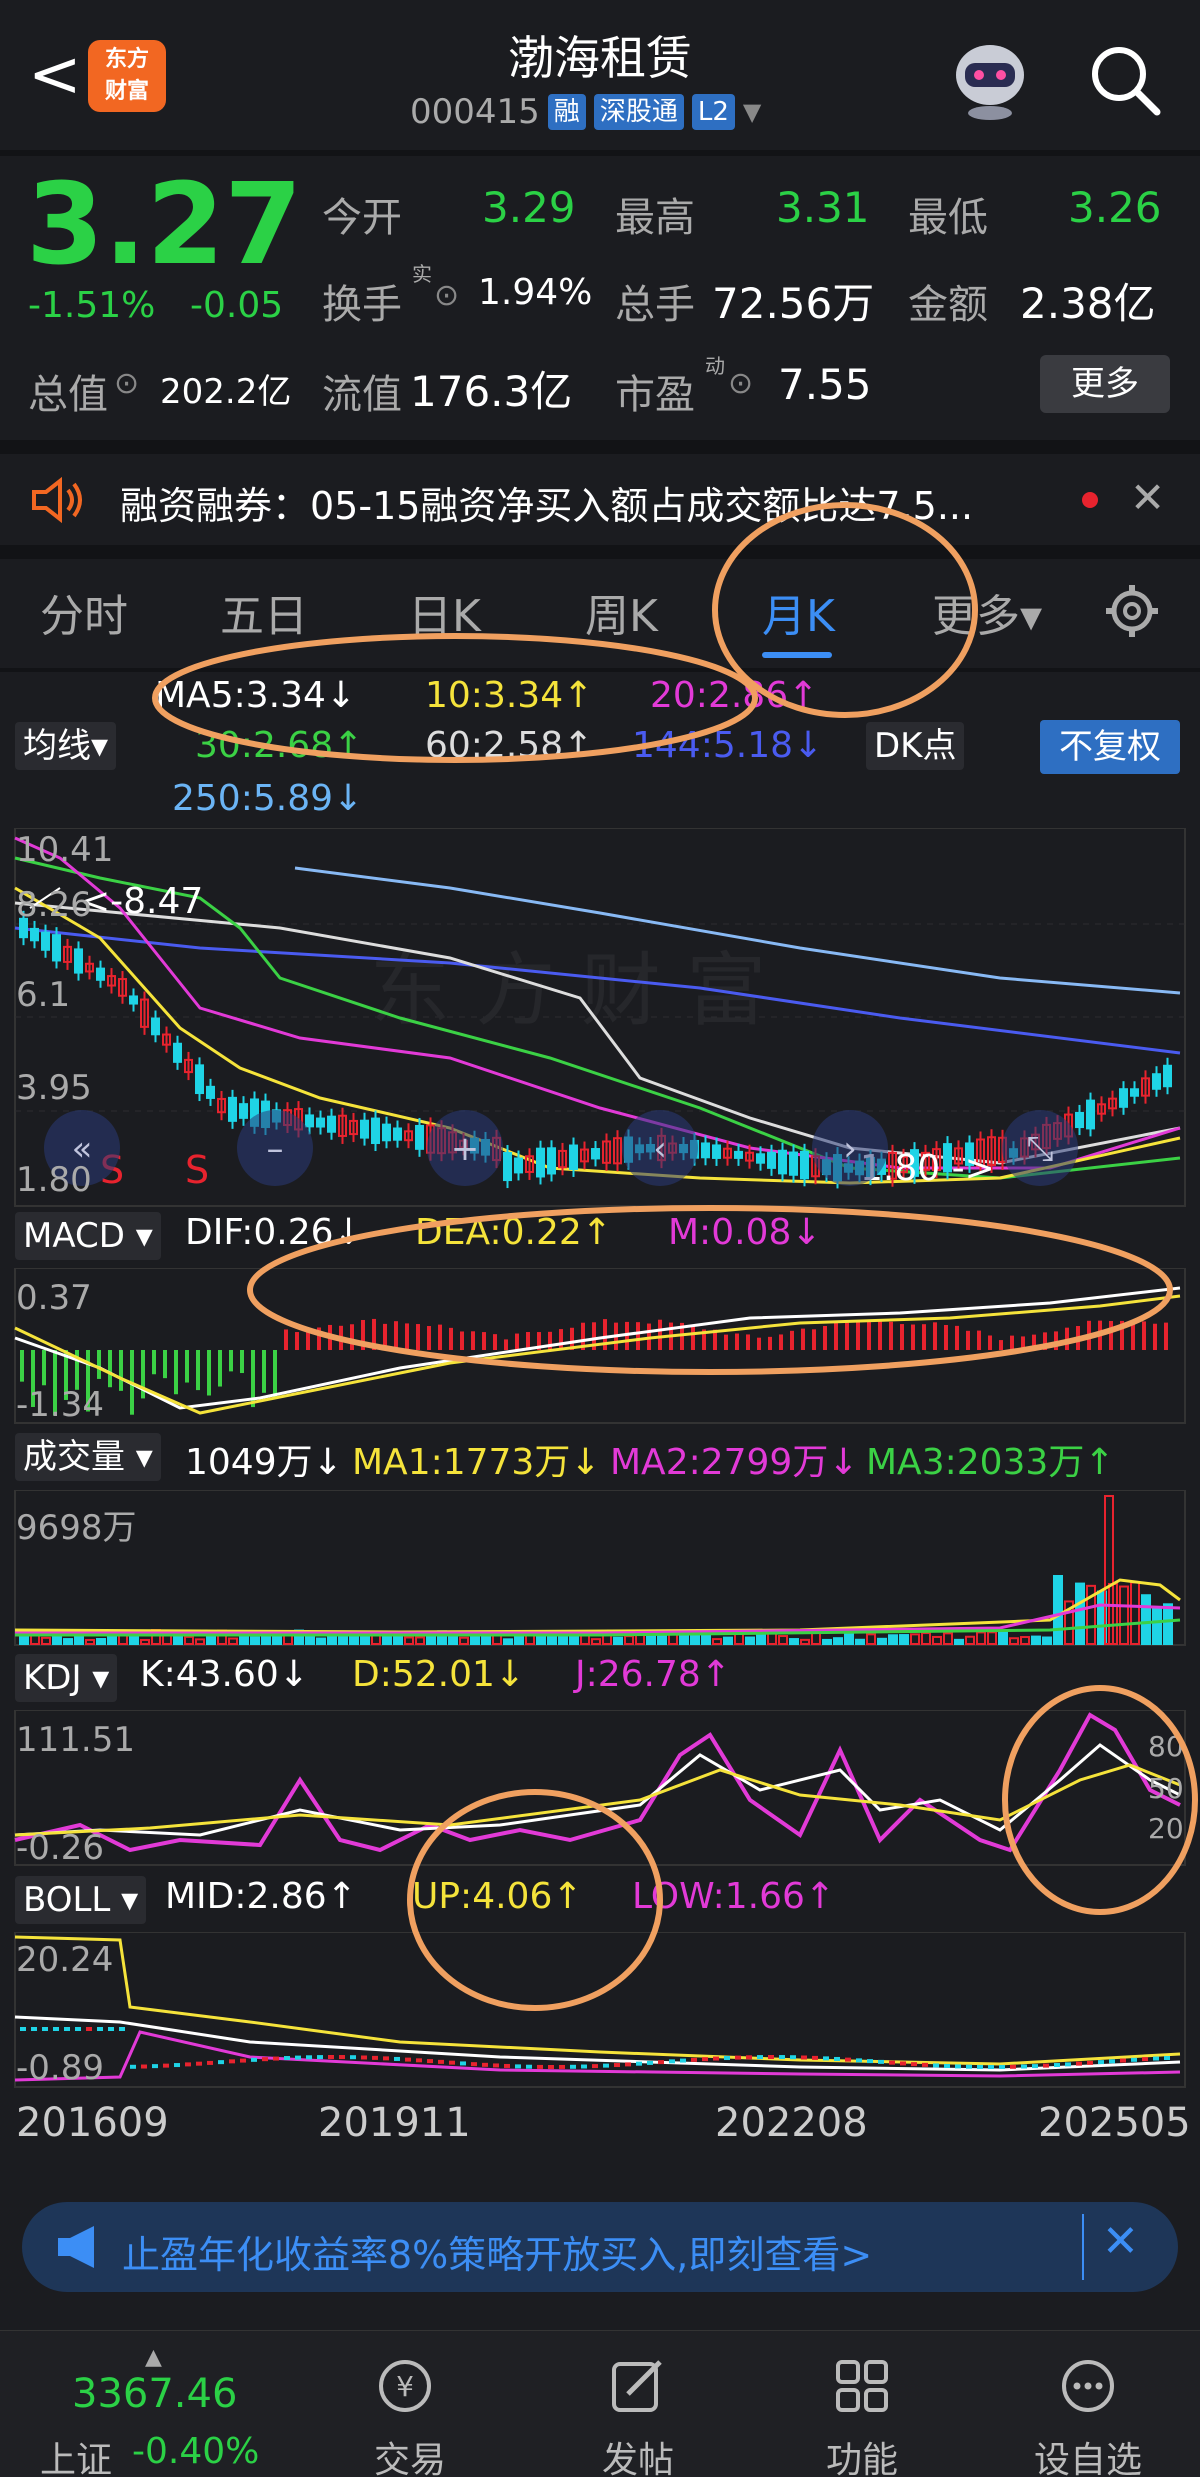 Image resolution: width=1200 pixels, height=2477 pixels. I want to click on kdj-selector: KDJ ▾, so click(66, 1678).